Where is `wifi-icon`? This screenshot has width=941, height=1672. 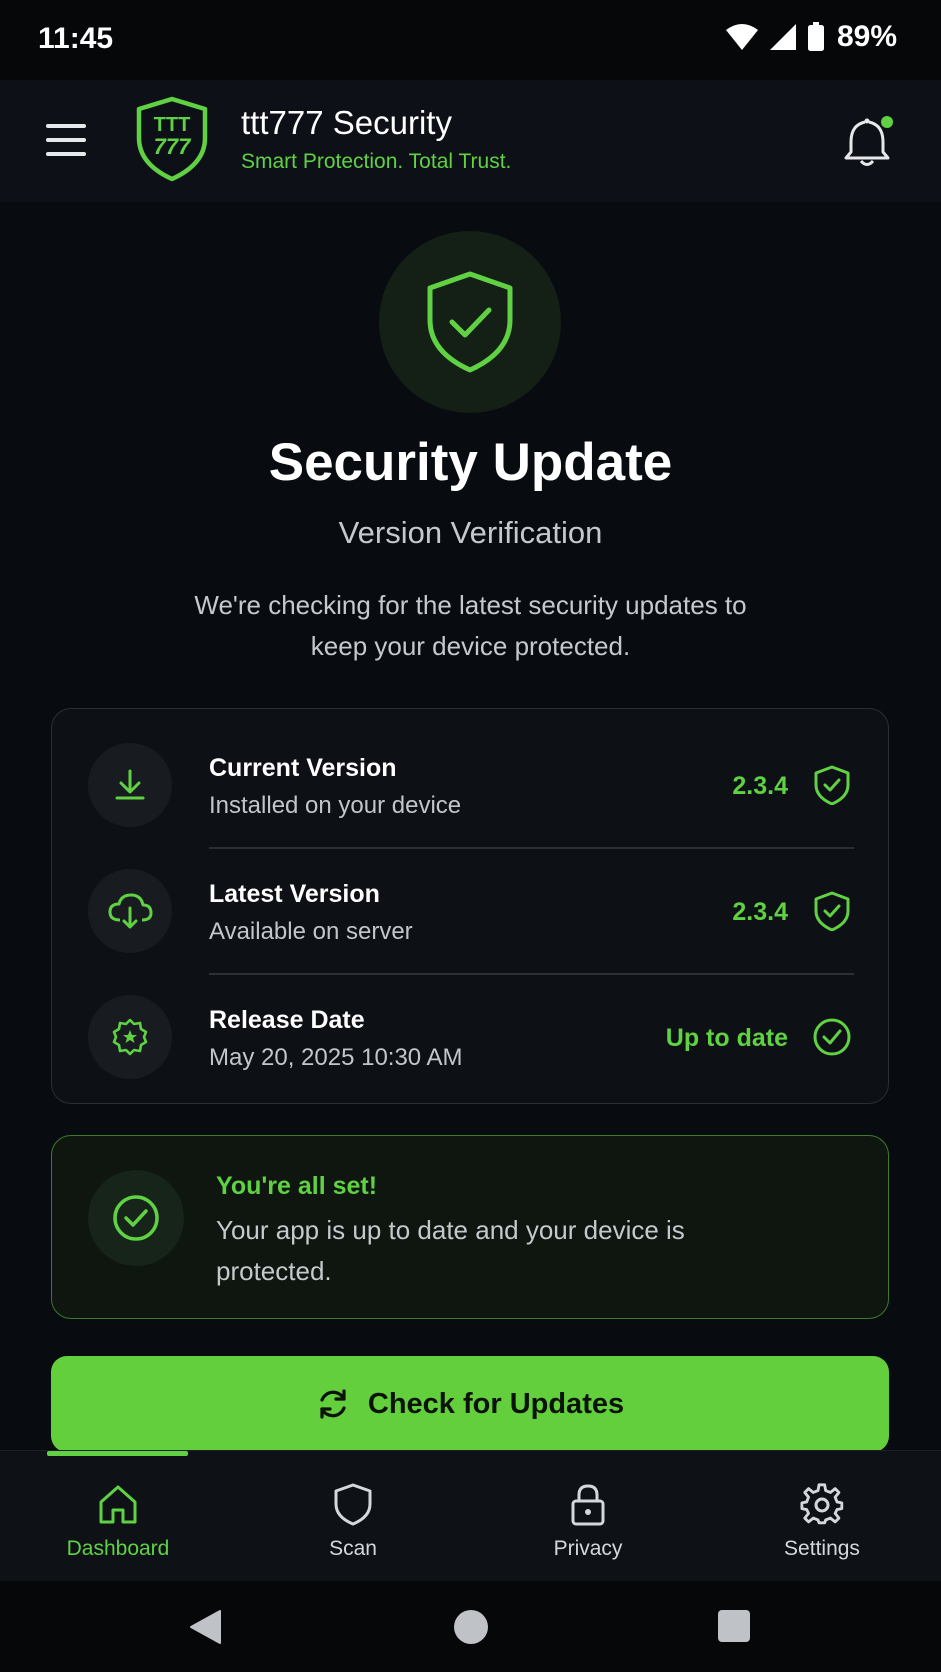
wifi-icon is located at coordinates (741, 37).